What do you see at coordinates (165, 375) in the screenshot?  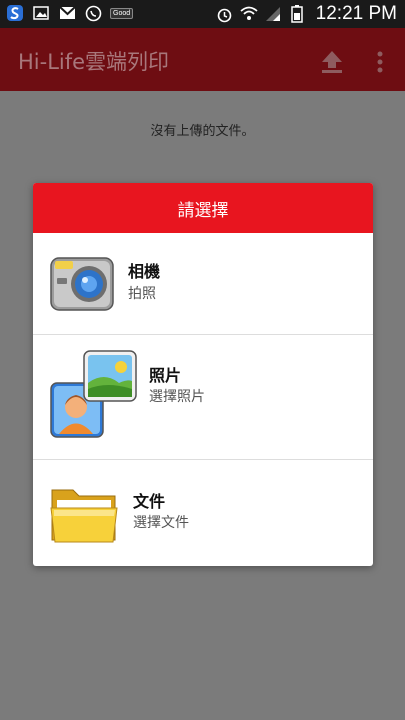 I see `option-photos-title: 照片` at bounding box center [165, 375].